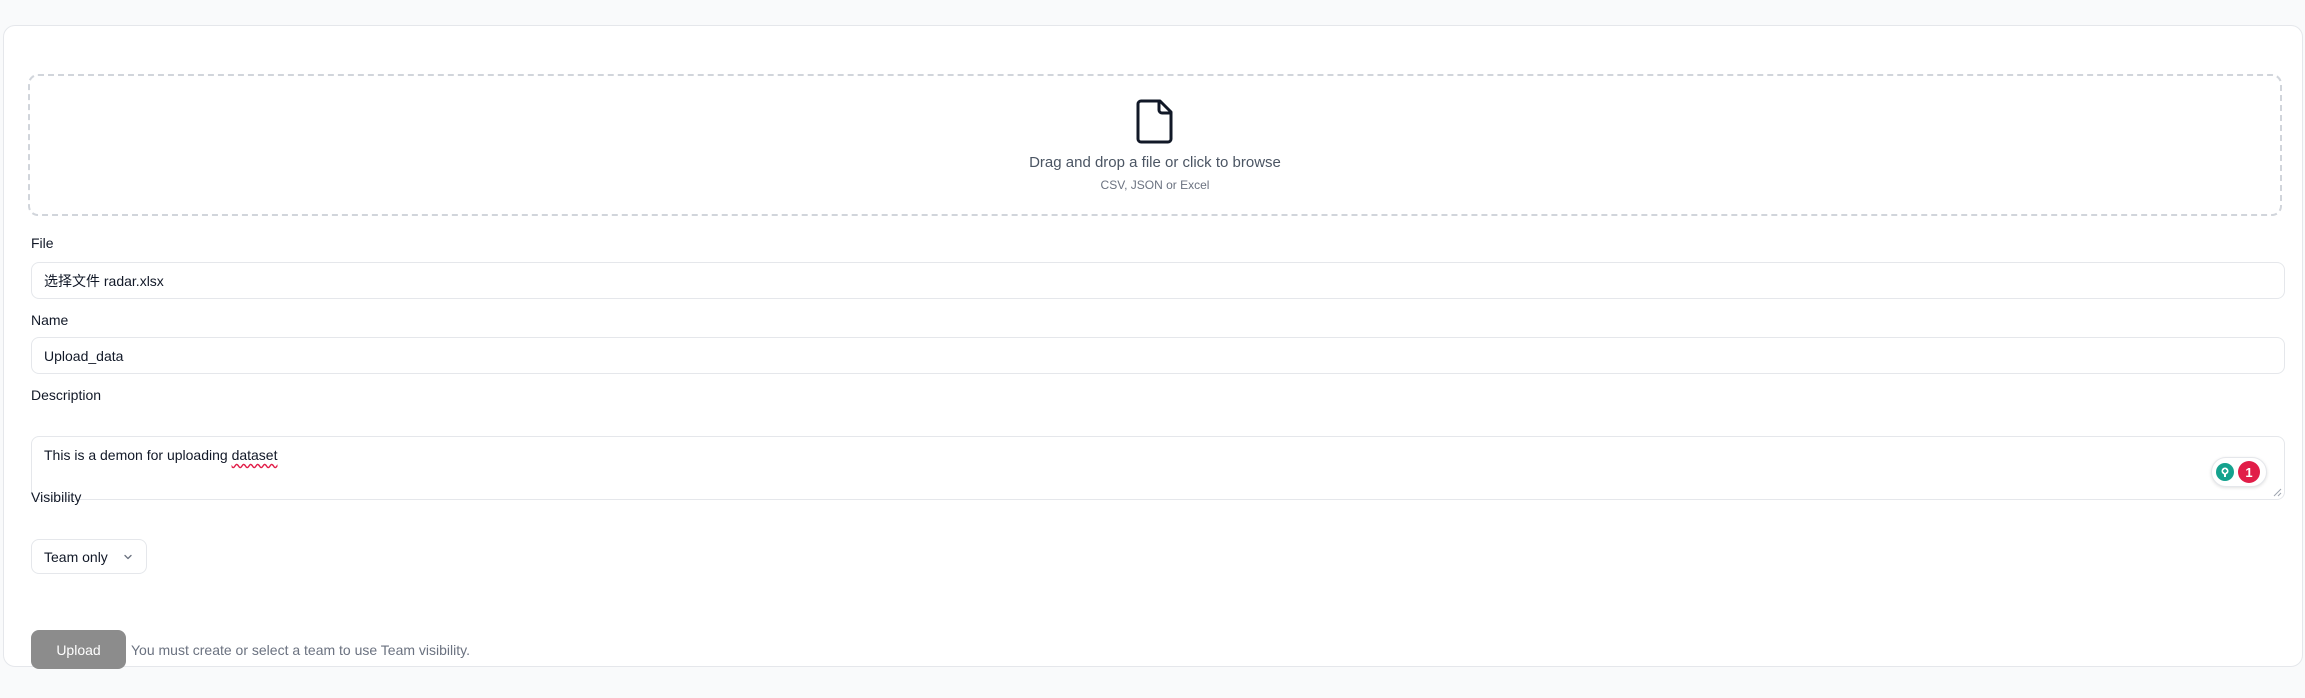 The width and height of the screenshot is (2305, 698). I want to click on visibility-selected-value: Team only, so click(76, 556).